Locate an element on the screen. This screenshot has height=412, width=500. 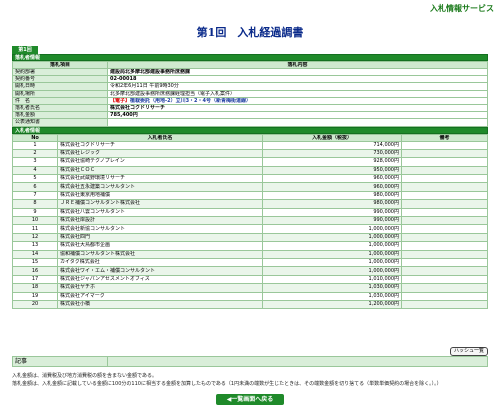
bidder-no: 14 is located at coordinates (35, 254).